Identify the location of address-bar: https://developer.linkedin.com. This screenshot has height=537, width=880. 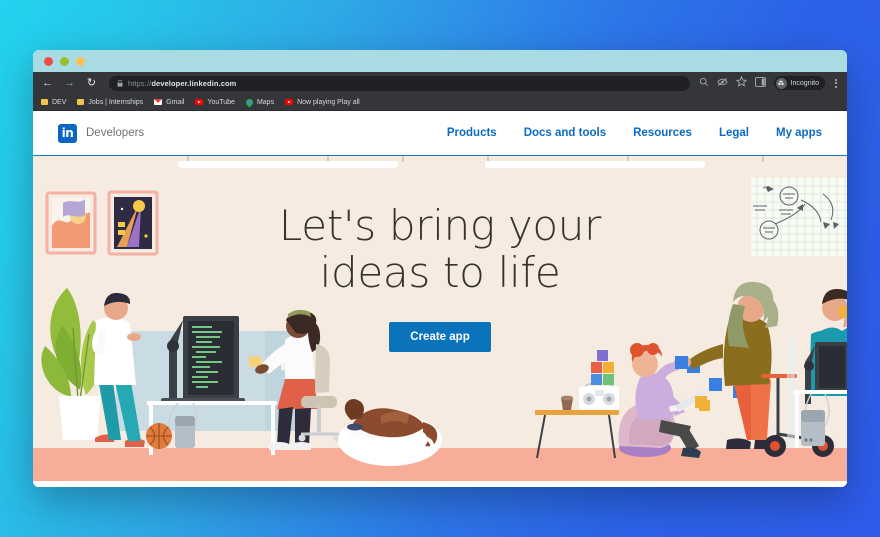
(399, 83).